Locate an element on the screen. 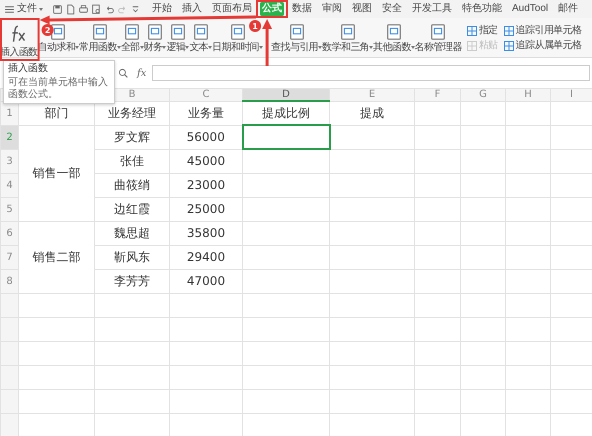  table-cell: 曲筱绡 is located at coordinates (132, 185).